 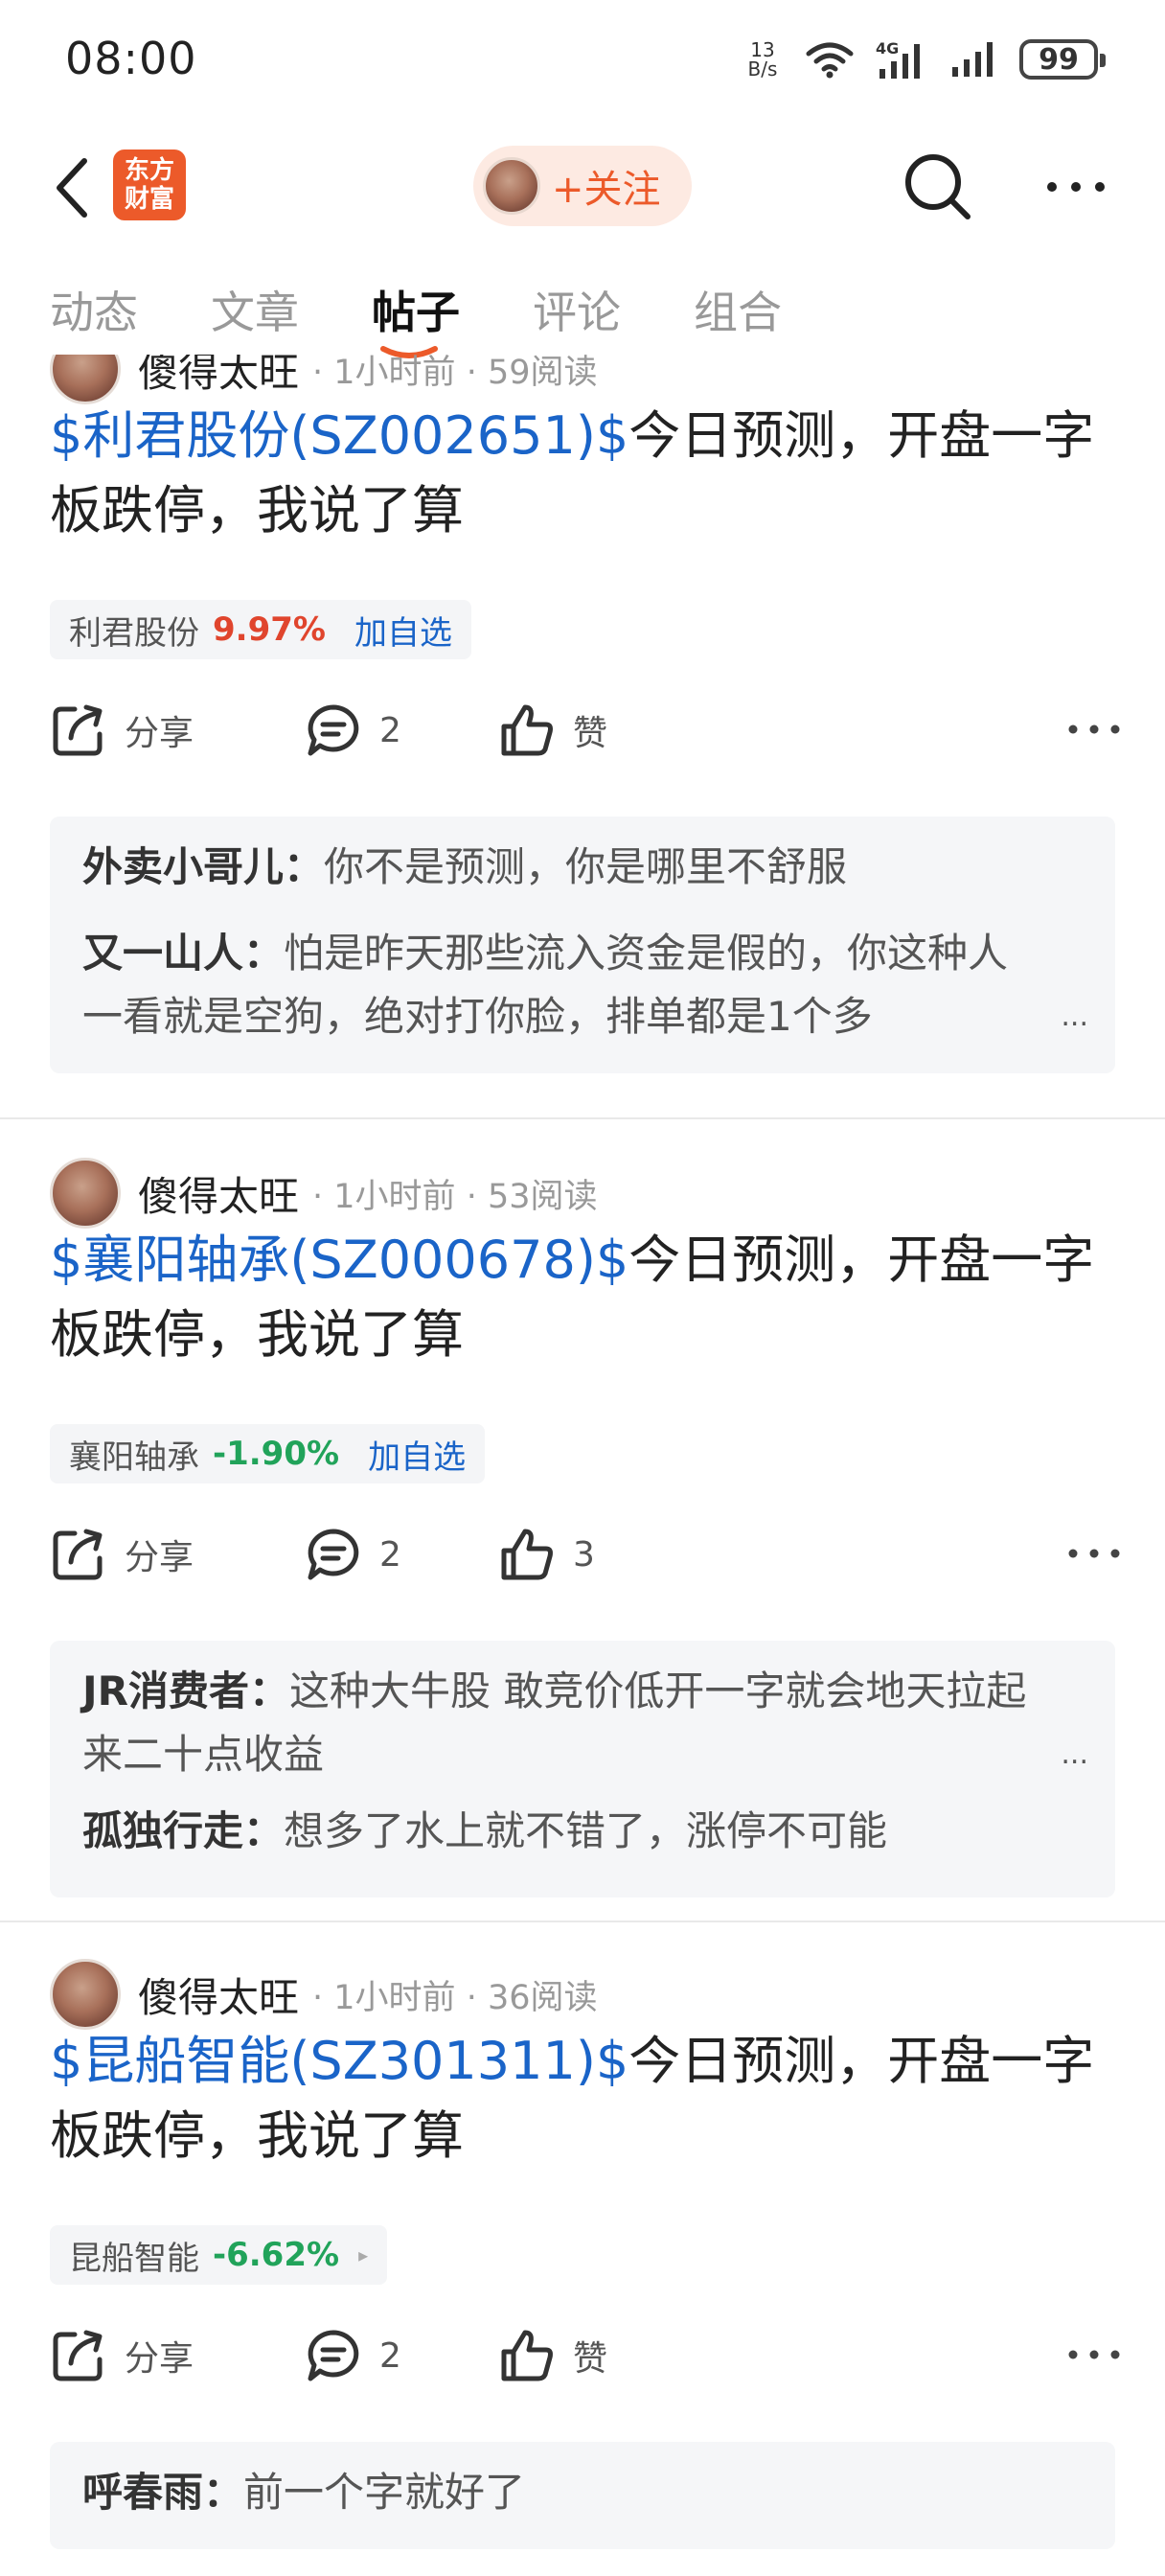 I want to click on tab-posts: 帖子, so click(x=416, y=318).